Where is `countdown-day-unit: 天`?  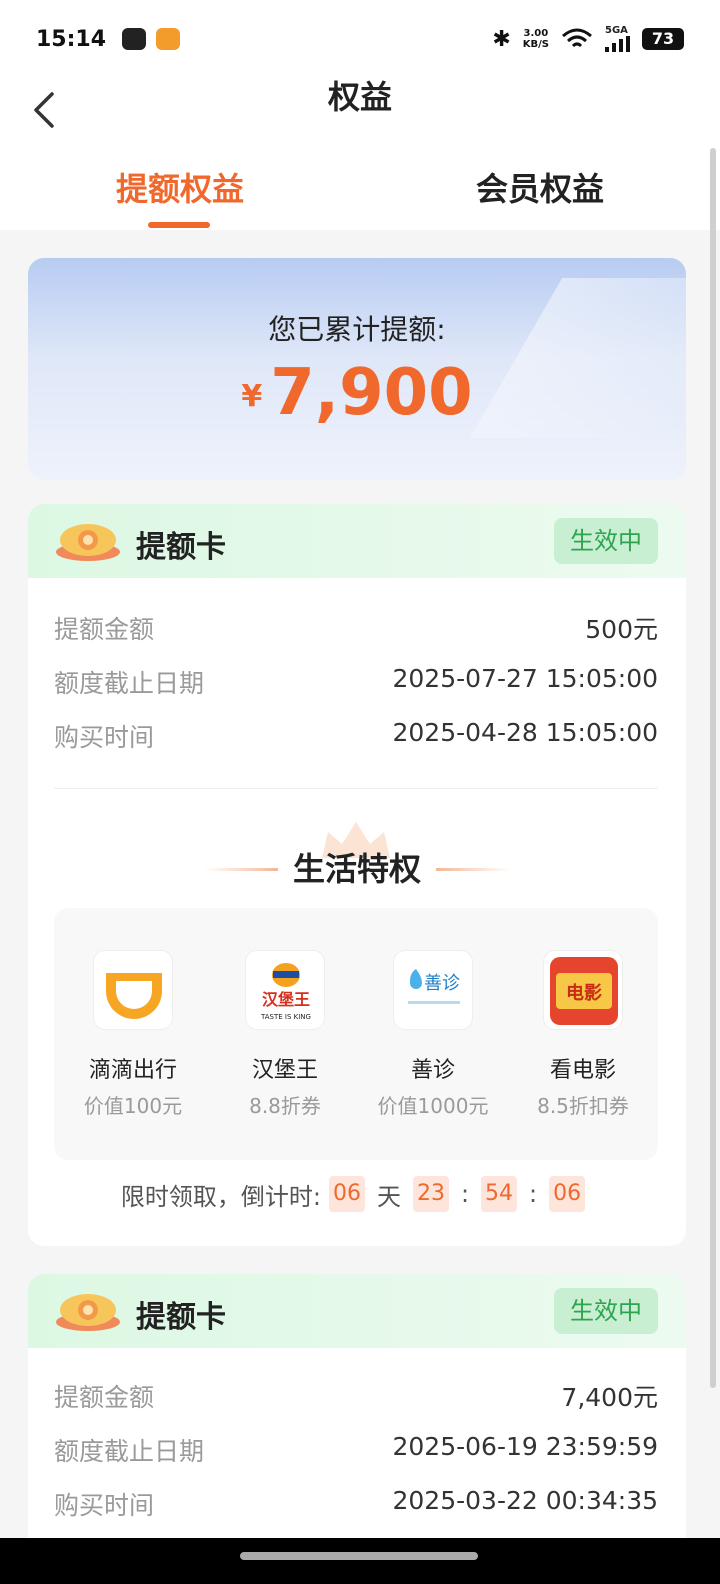
countdown-day-unit: 天 is located at coordinates (388, 1196).